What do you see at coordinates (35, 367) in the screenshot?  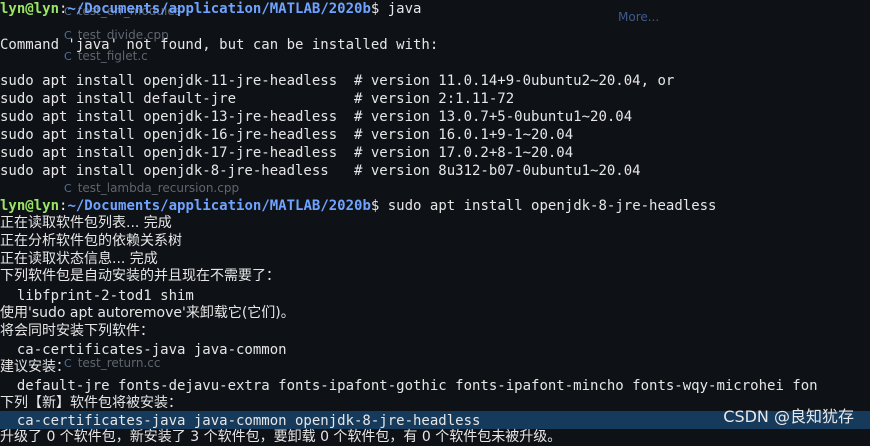 I see `output-line: 建议安装：` at bounding box center [35, 367].